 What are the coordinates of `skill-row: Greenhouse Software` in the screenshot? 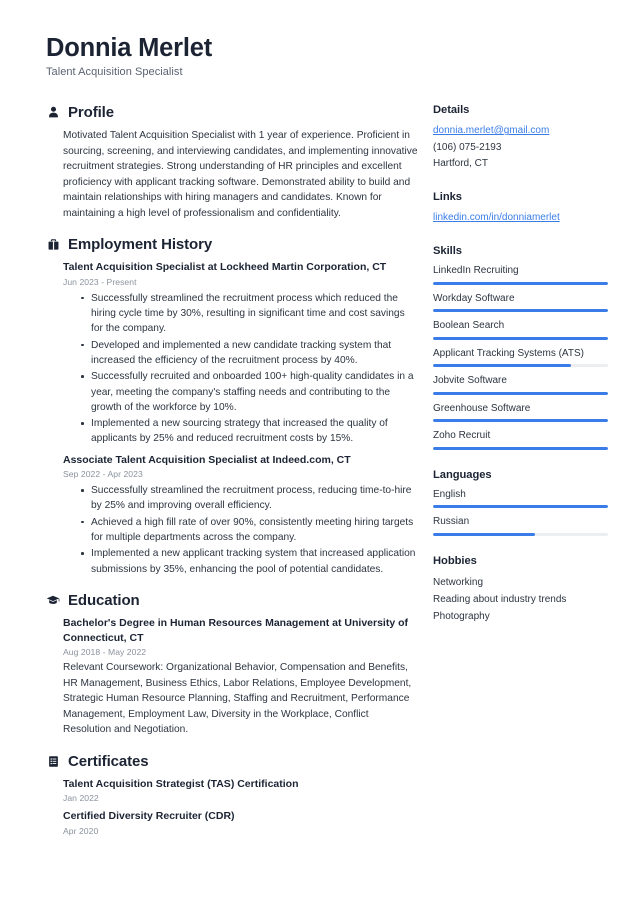 It's located at (520, 412).